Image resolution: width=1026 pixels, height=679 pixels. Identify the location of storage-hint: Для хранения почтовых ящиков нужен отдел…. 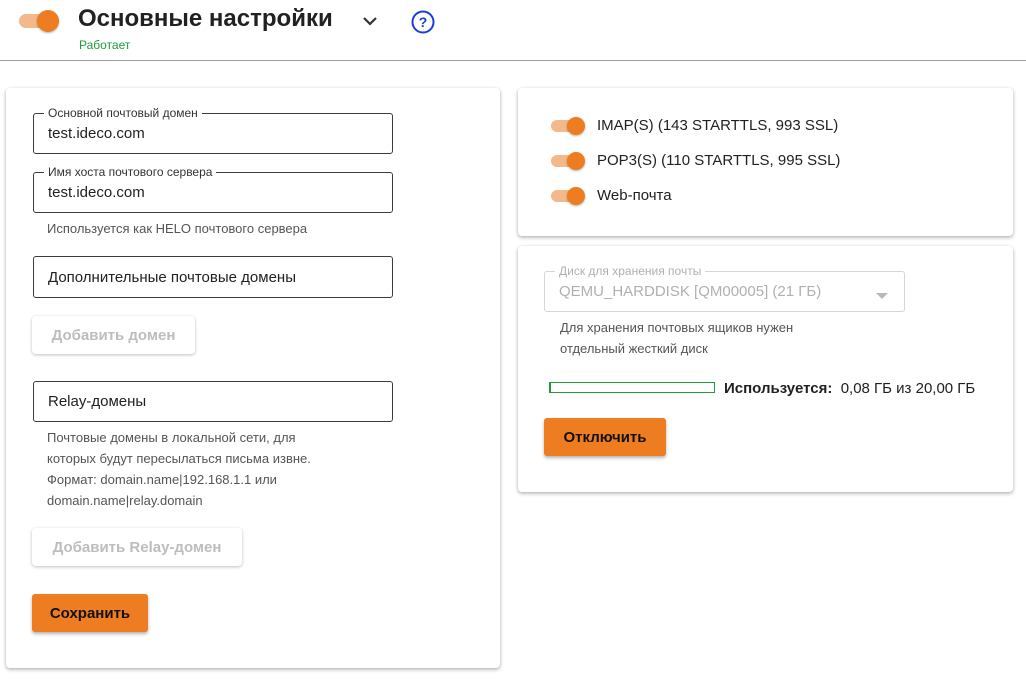
(676, 338).